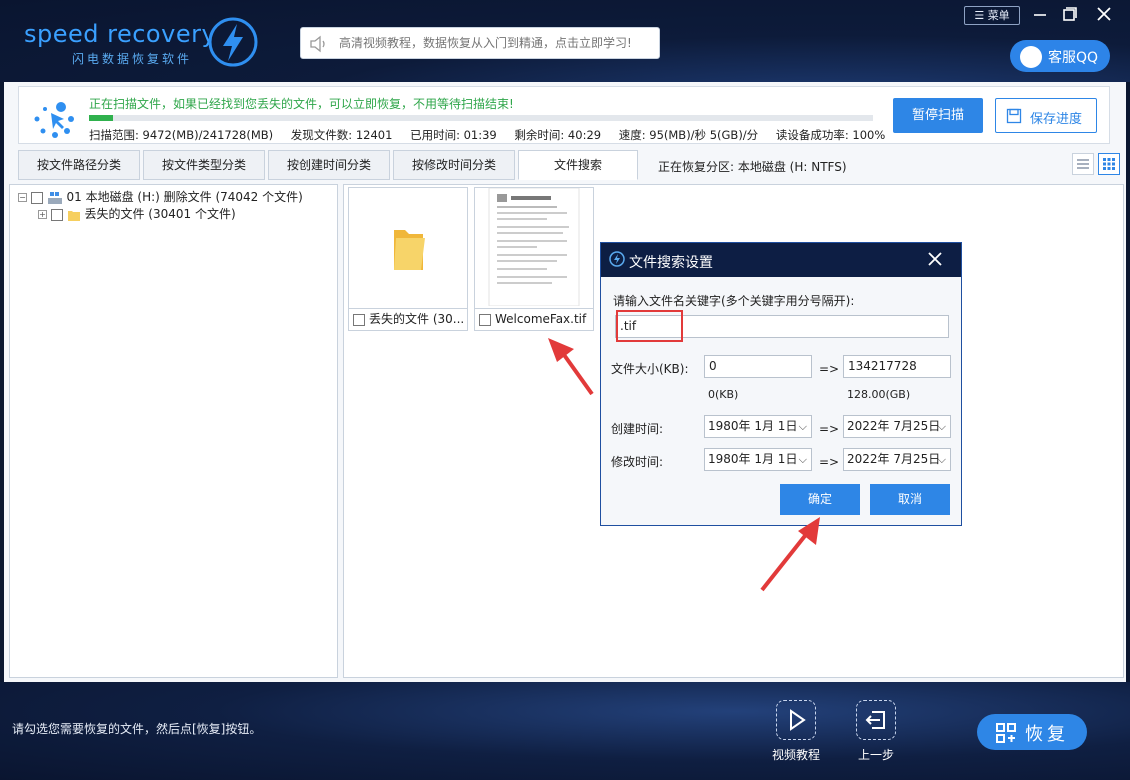 The width and height of the screenshot is (1130, 780). I want to click on logo-subtitle: 闪电数据恢复软件, so click(132, 59).